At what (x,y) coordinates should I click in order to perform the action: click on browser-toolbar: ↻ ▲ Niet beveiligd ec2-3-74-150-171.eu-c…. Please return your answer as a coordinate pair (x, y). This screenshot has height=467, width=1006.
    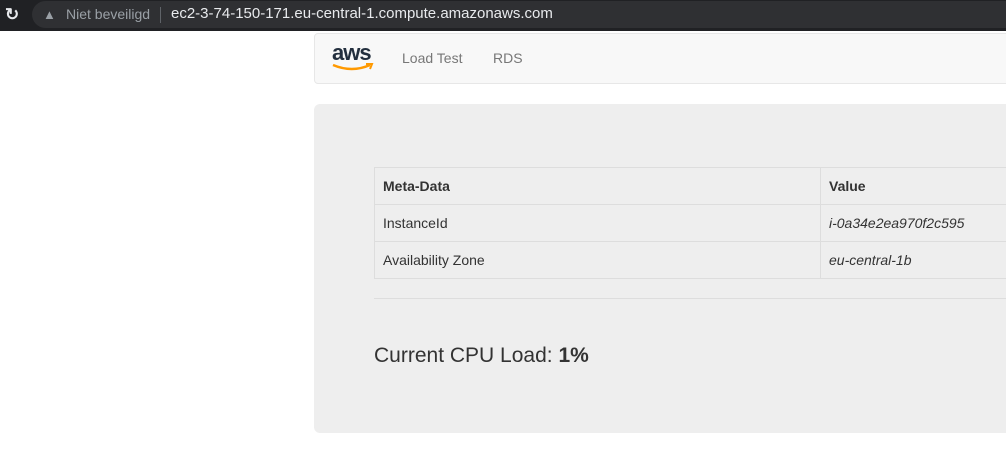
    Looking at the image, I should click on (503, 15).